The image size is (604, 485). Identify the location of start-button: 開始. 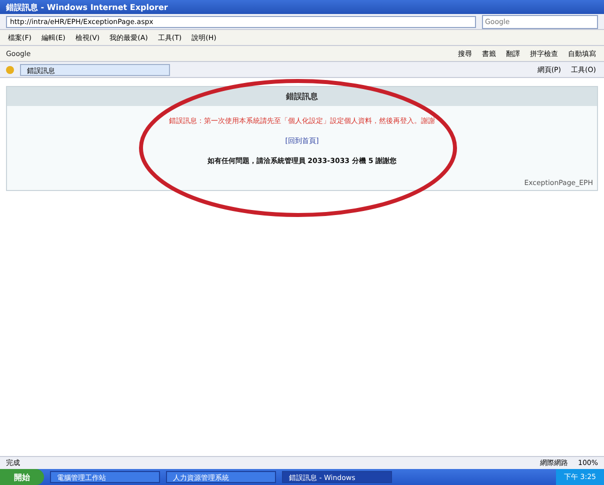
(22, 477).